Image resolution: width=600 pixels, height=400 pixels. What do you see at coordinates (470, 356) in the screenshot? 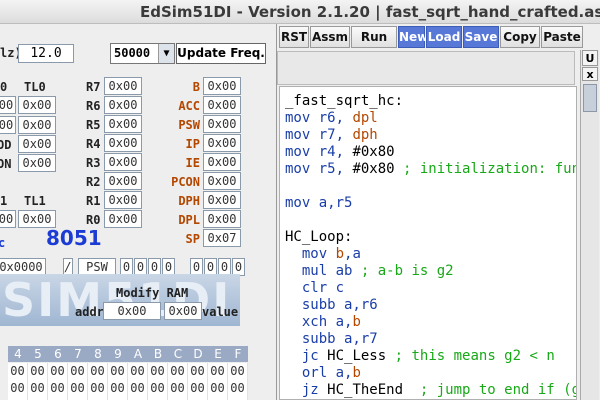
I see `code-token: ; this means g2 < n` at bounding box center [470, 356].